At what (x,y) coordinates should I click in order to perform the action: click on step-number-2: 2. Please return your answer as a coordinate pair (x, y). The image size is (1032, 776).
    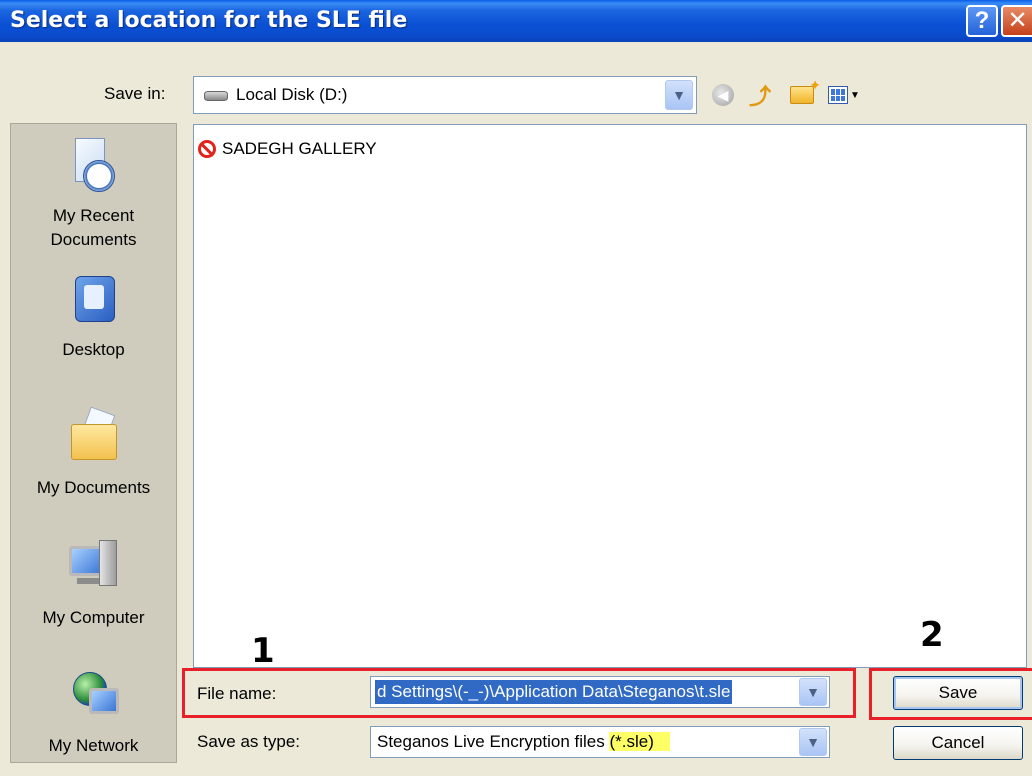
    Looking at the image, I should click on (932, 635).